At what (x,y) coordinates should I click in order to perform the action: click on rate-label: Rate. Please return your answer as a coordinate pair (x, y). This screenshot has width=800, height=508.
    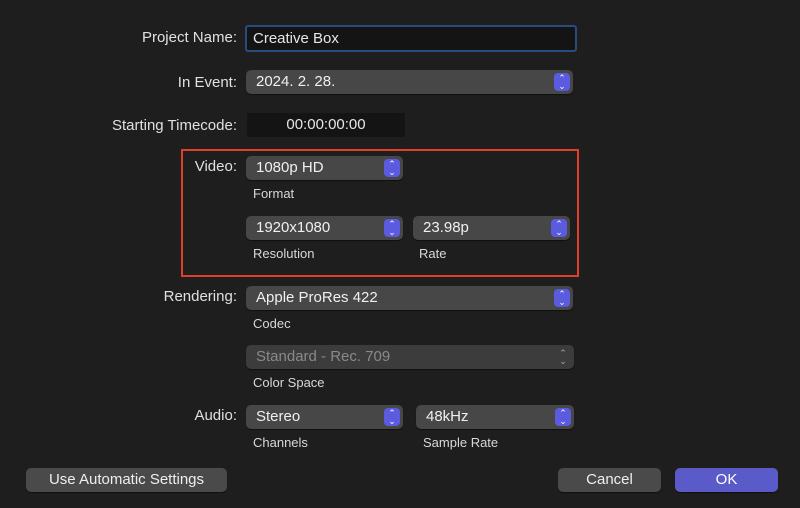
    Looking at the image, I should click on (433, 253).